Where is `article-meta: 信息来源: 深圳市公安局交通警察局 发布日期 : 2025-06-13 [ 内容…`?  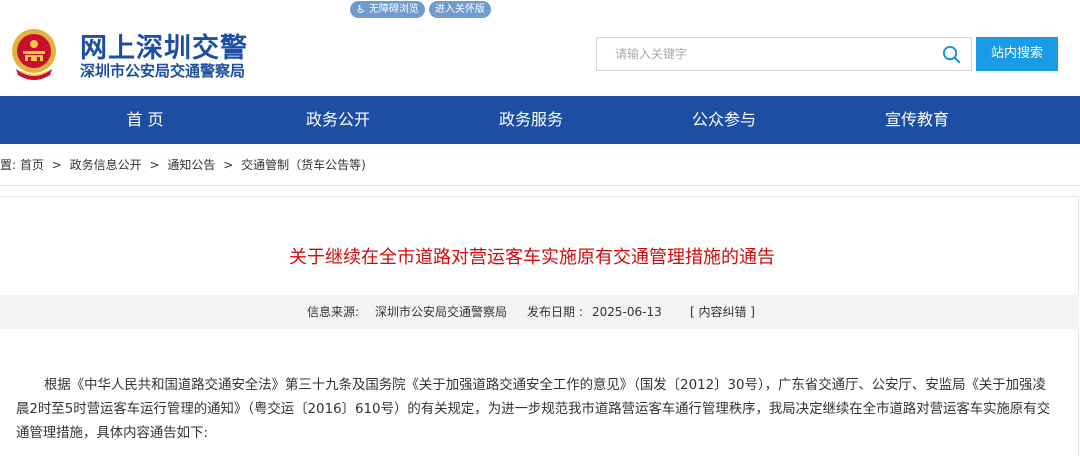
article-meta: 信息来源: 深圳市公安局交通警察局 发布日期 : 2025-06-13 [ 内容… is located at coordinates (539, 312).